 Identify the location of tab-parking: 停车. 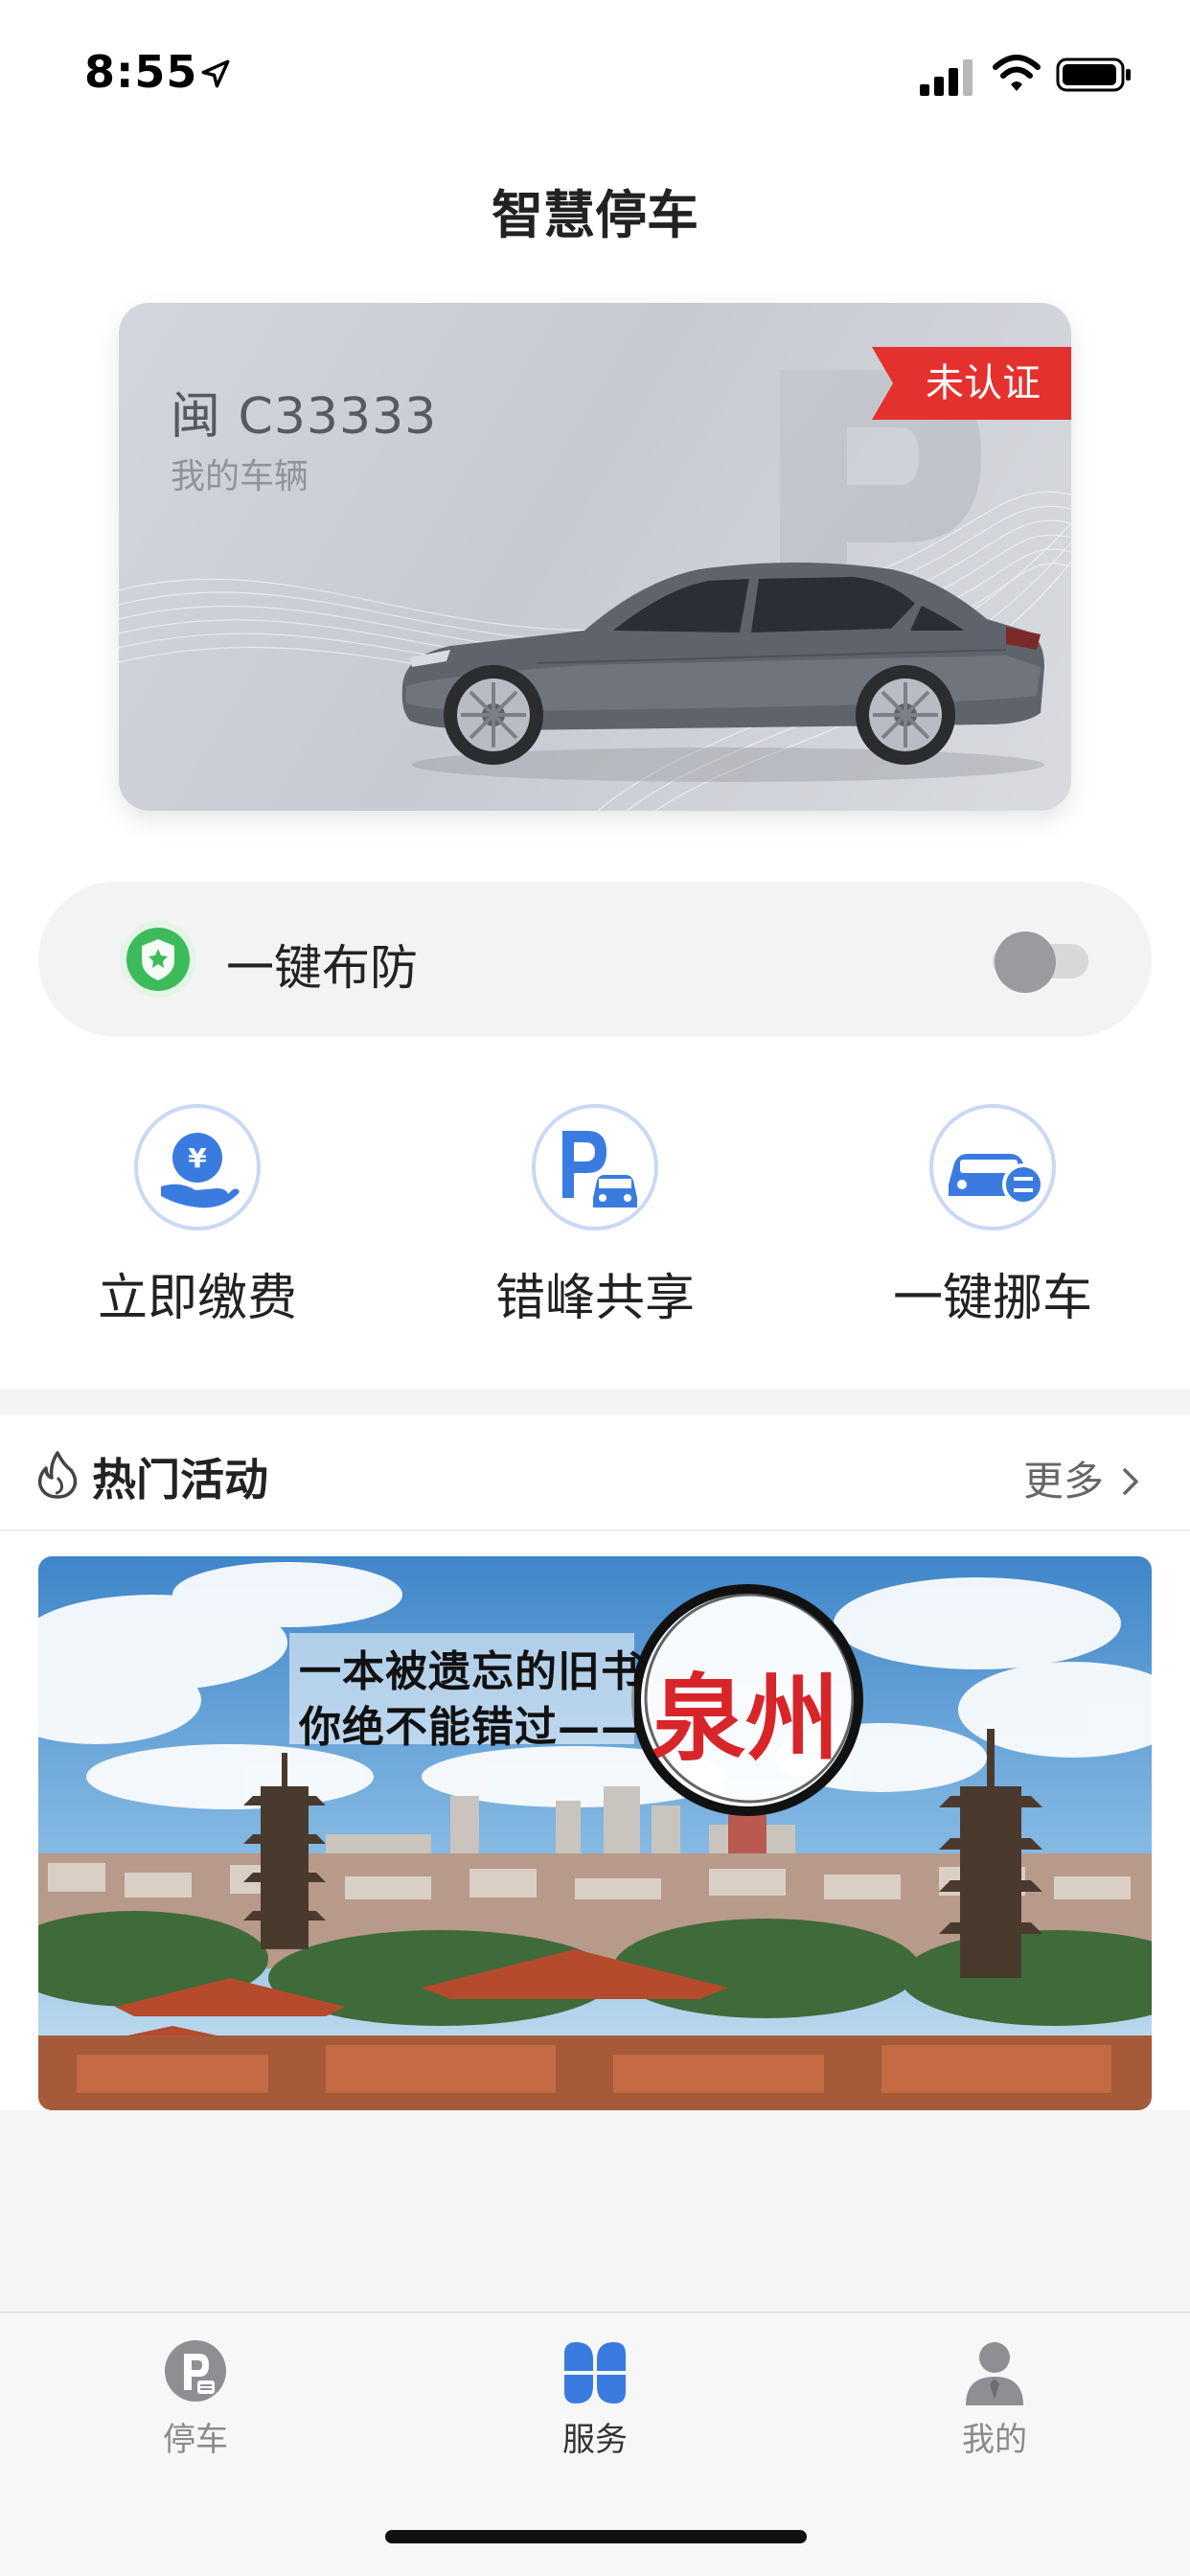
(195, 2405).